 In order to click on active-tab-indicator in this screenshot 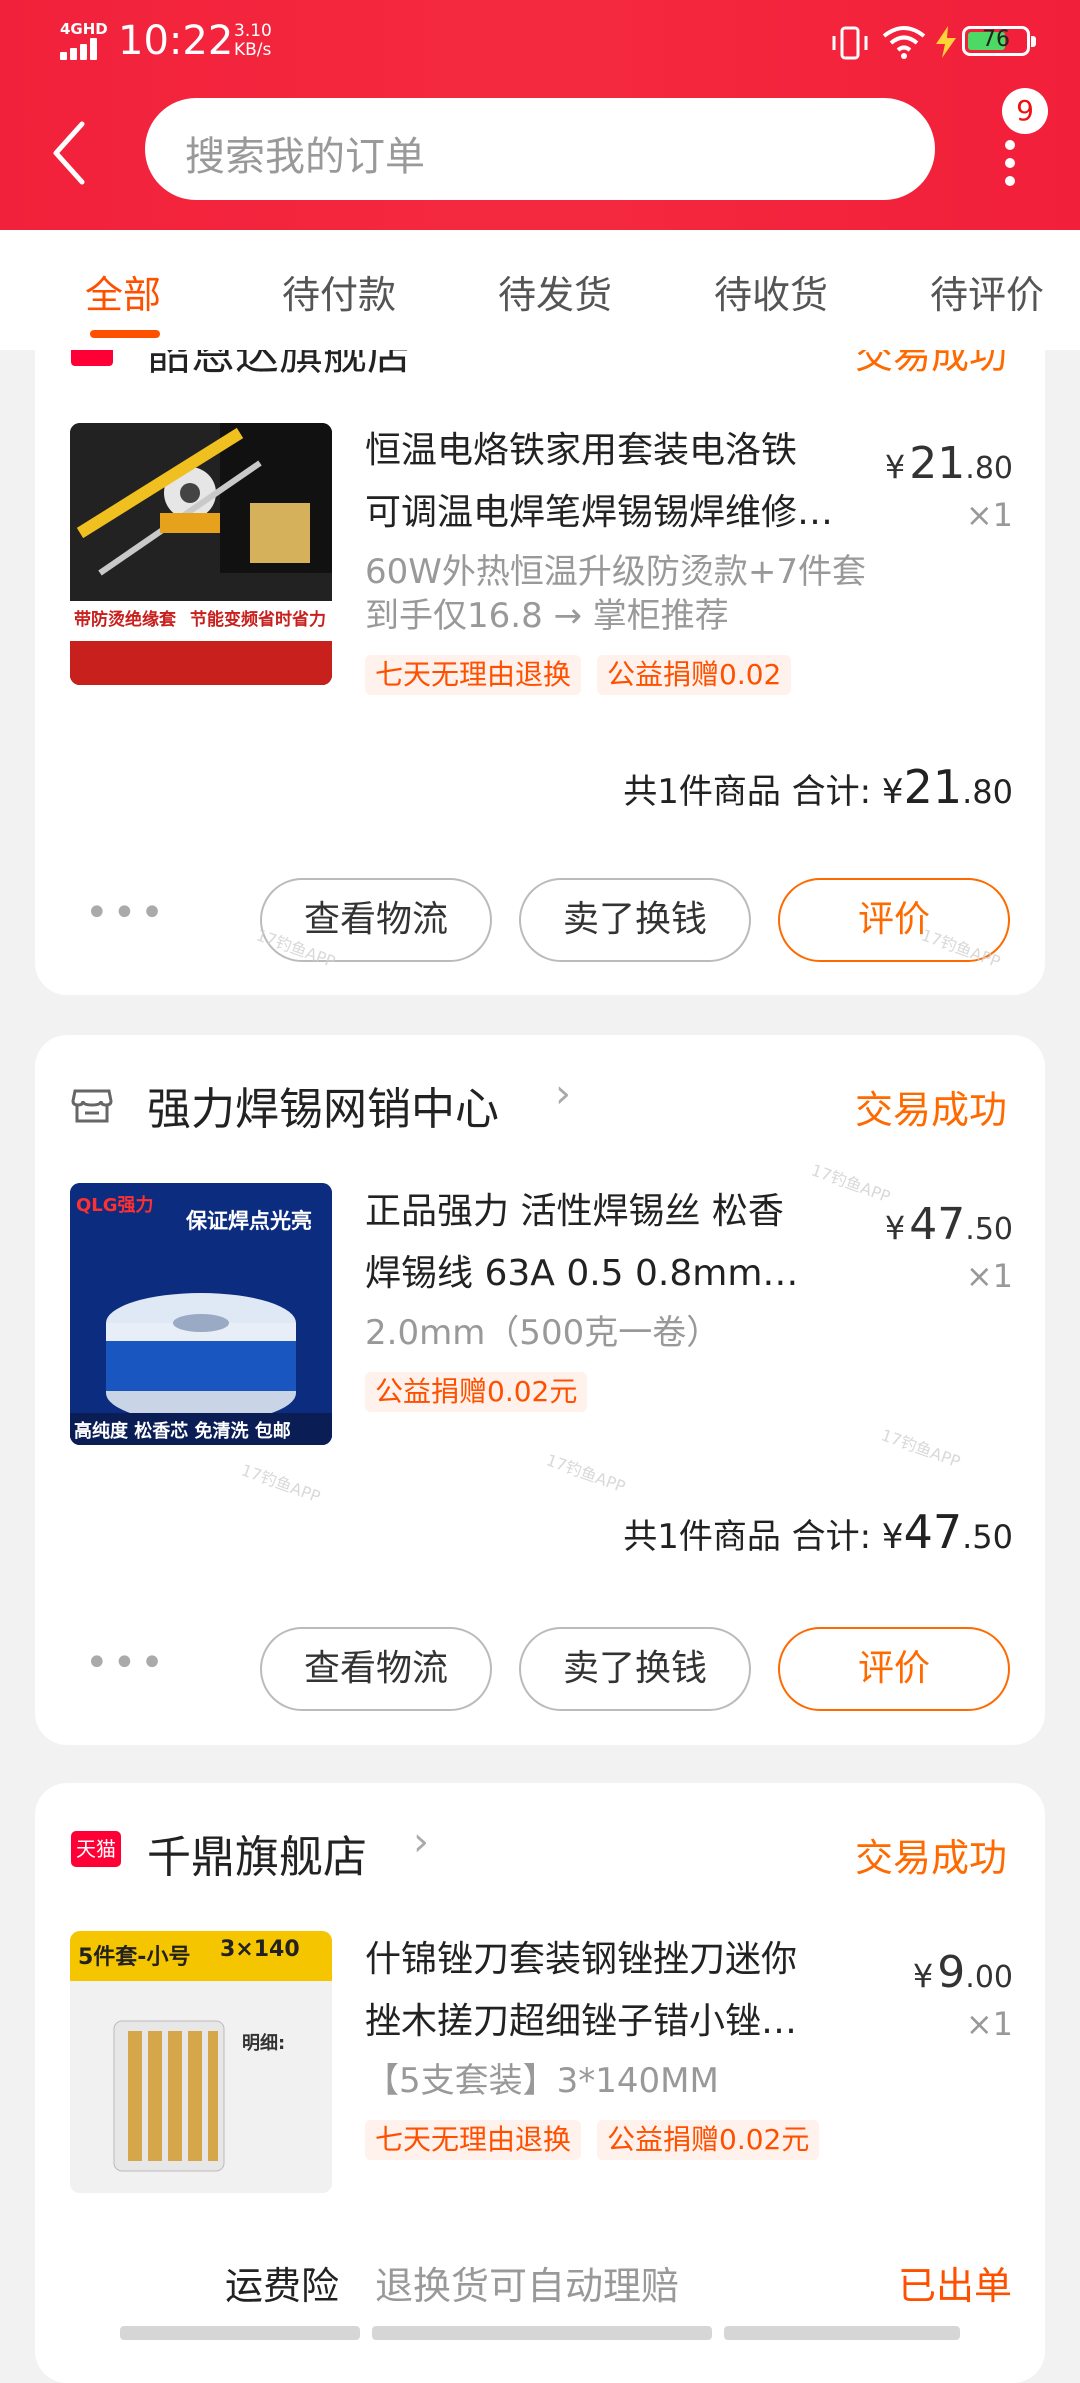, I will do `click(125, 334)`.